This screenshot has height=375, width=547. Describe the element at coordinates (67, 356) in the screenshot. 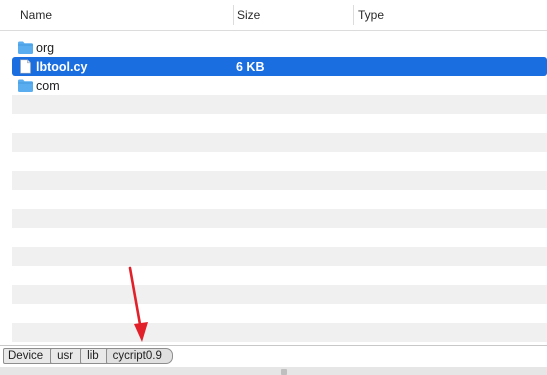

I see `breadcrumb-usr: usr` at that location.